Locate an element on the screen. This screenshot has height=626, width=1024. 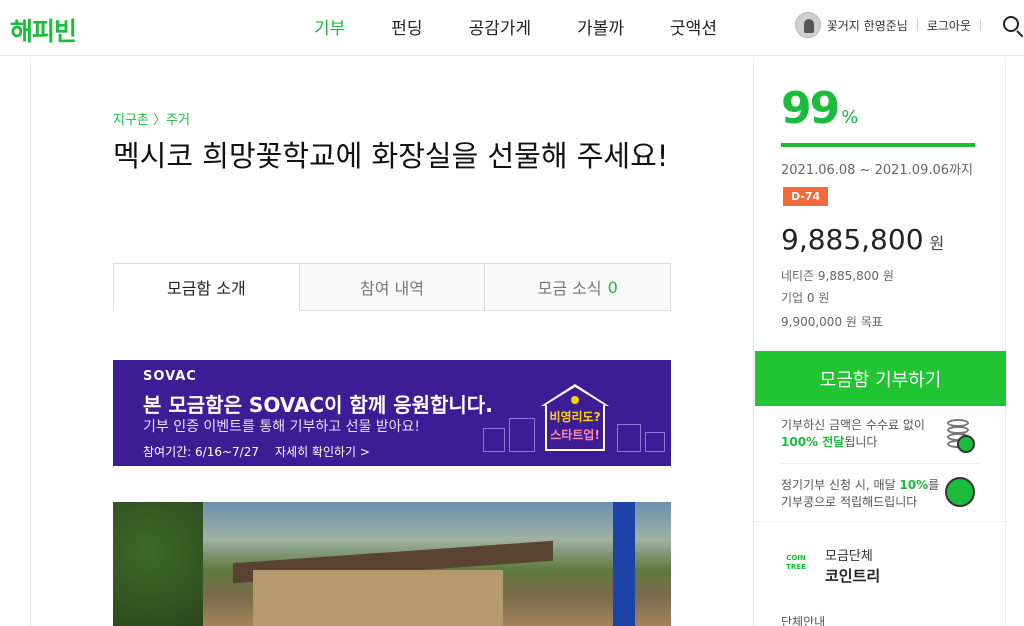
banner-details-link: 자세히 확인하기 > is located at coordinates (322, 451).